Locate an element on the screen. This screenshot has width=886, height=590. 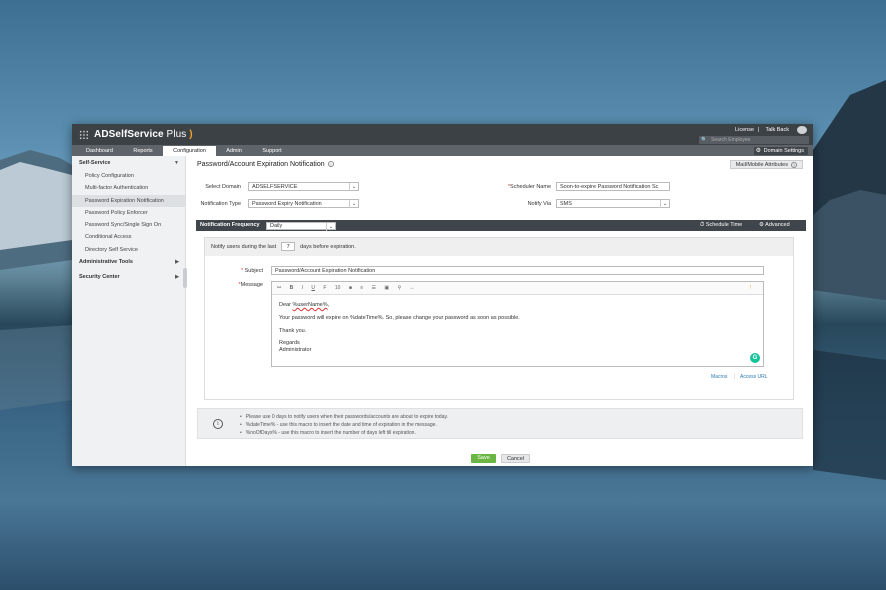
advanced-button: ⚙ Advanced is located at coordinates (774, 225).